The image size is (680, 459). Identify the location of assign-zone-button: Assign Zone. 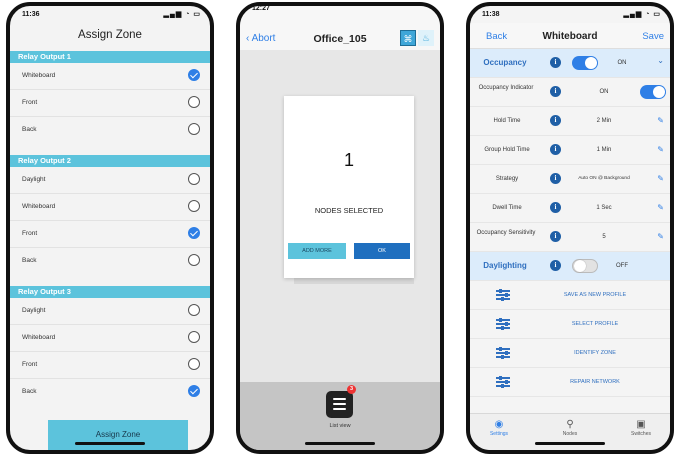
(118, 435).